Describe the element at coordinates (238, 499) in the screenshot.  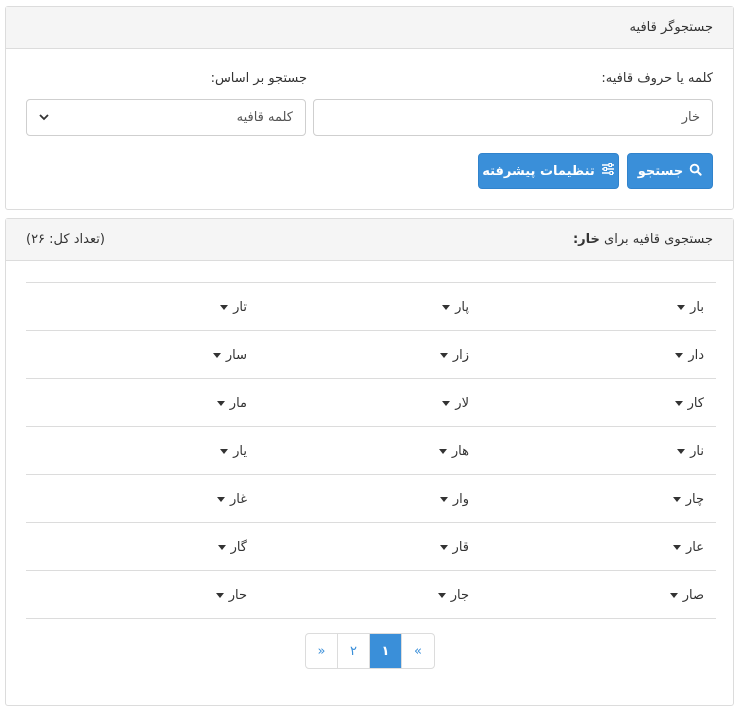
I see `rhyme-word-label: غار` at that location.